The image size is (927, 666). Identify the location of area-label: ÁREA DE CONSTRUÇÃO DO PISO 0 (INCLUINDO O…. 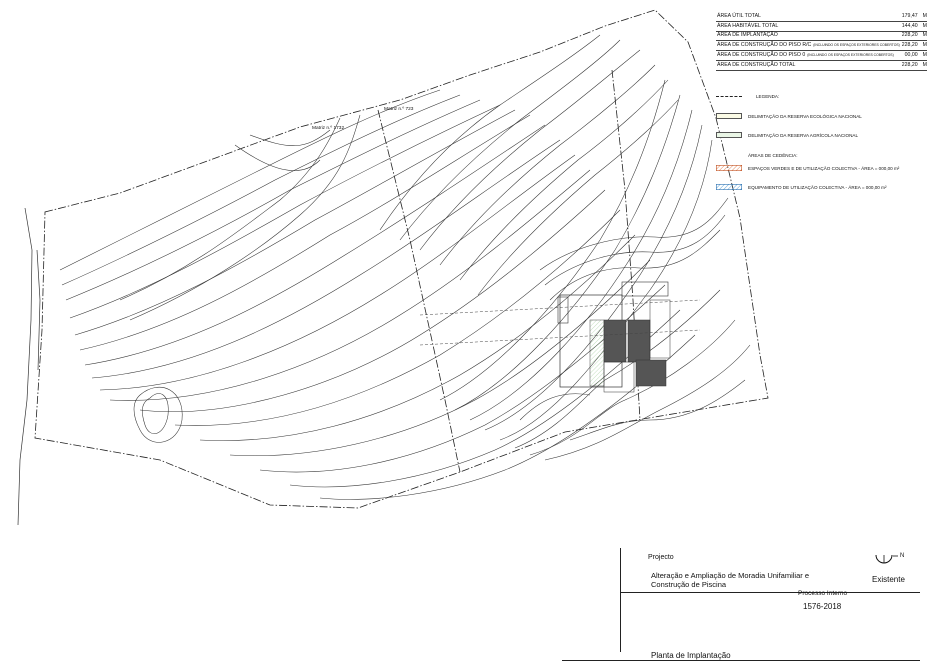
(808, 55).